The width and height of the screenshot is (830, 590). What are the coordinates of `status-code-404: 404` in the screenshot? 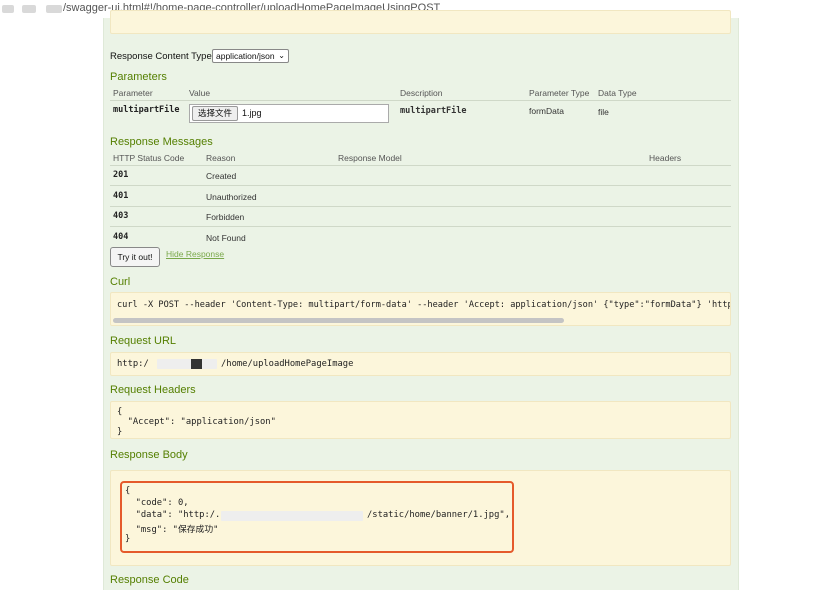 It's located at (121, 237).